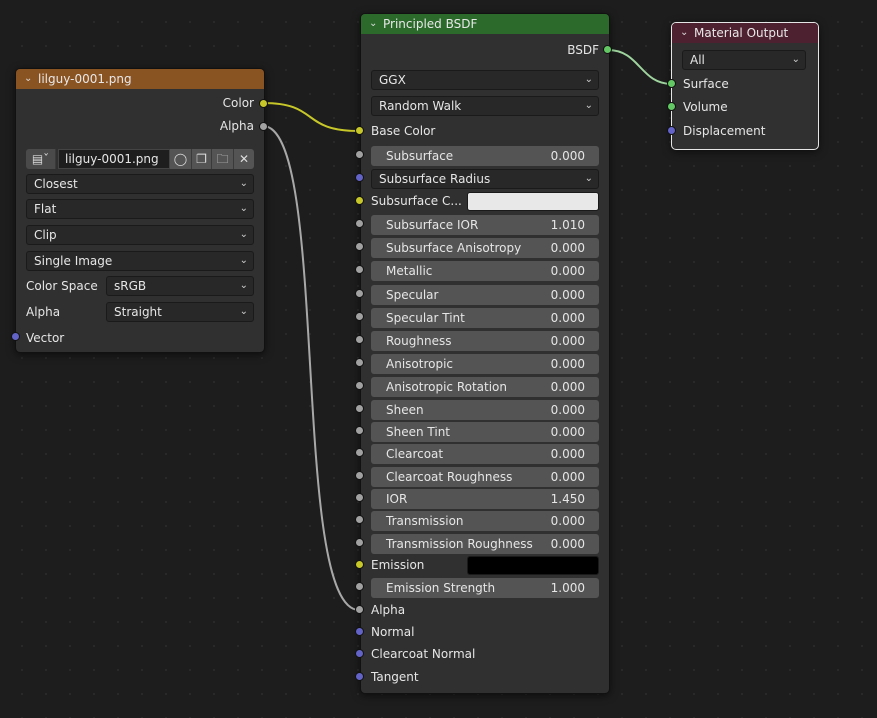 This screenshot has height=718, width=877. I want to click on socket-base-color-in, so click(359, 130).